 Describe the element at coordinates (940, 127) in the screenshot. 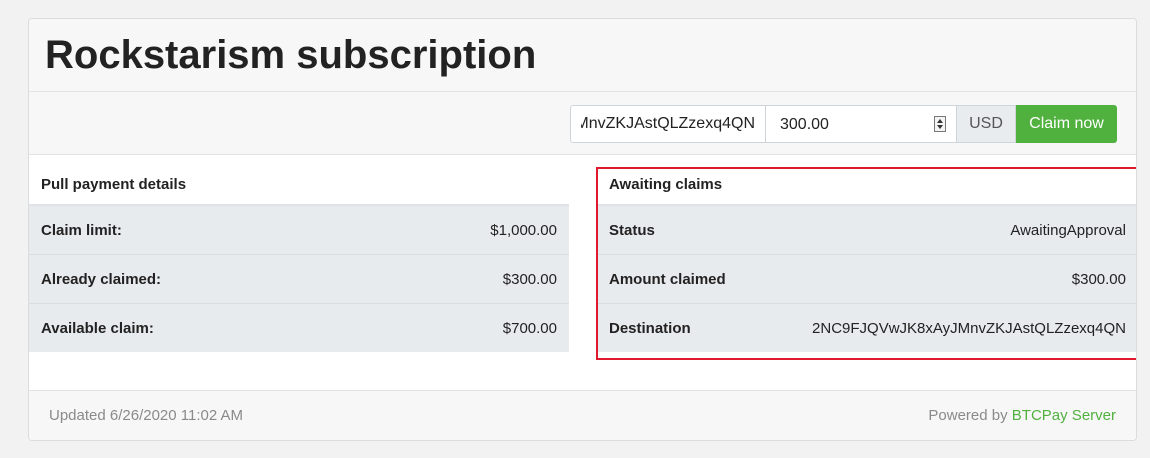

I see `spin-down-icon` at that location.